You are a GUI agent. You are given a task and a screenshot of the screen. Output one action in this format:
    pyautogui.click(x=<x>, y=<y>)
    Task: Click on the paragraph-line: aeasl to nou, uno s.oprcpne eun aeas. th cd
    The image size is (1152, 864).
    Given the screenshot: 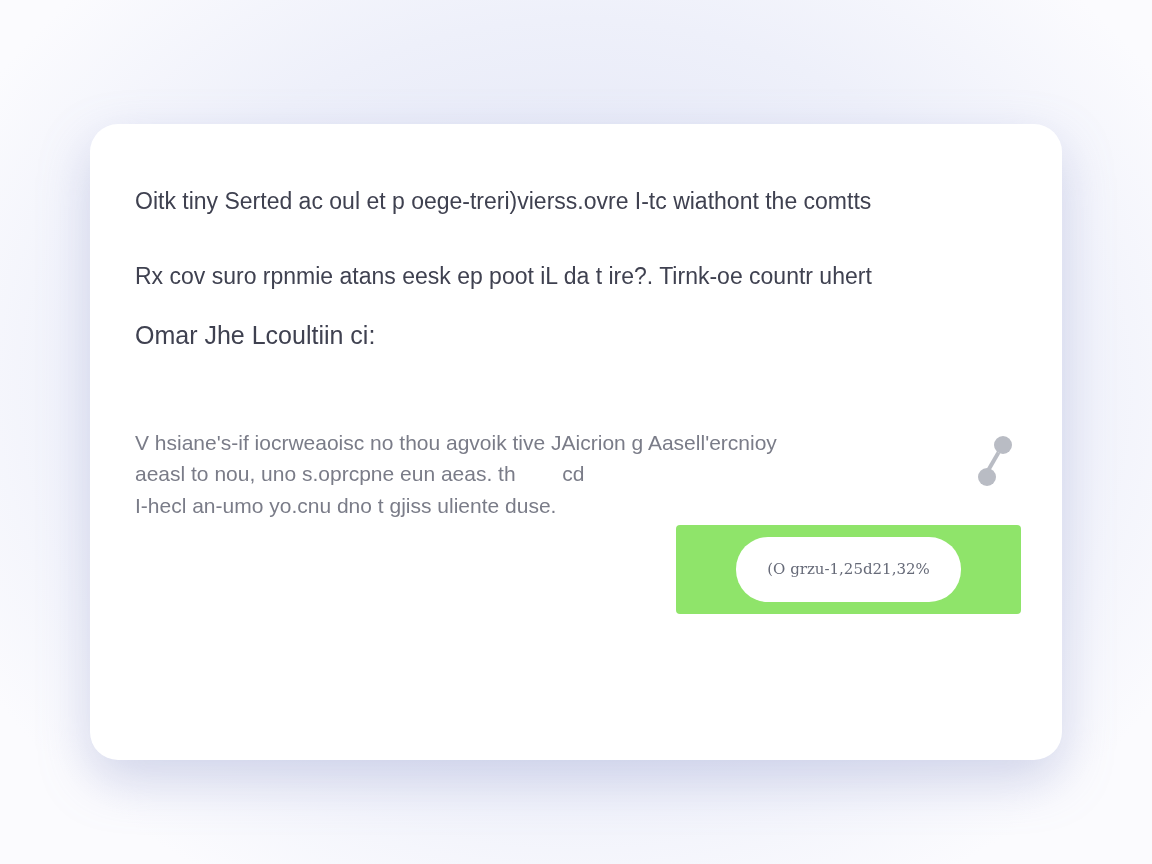 What is the action you would take?
    pyautogui.click(x=360, y=474)
    